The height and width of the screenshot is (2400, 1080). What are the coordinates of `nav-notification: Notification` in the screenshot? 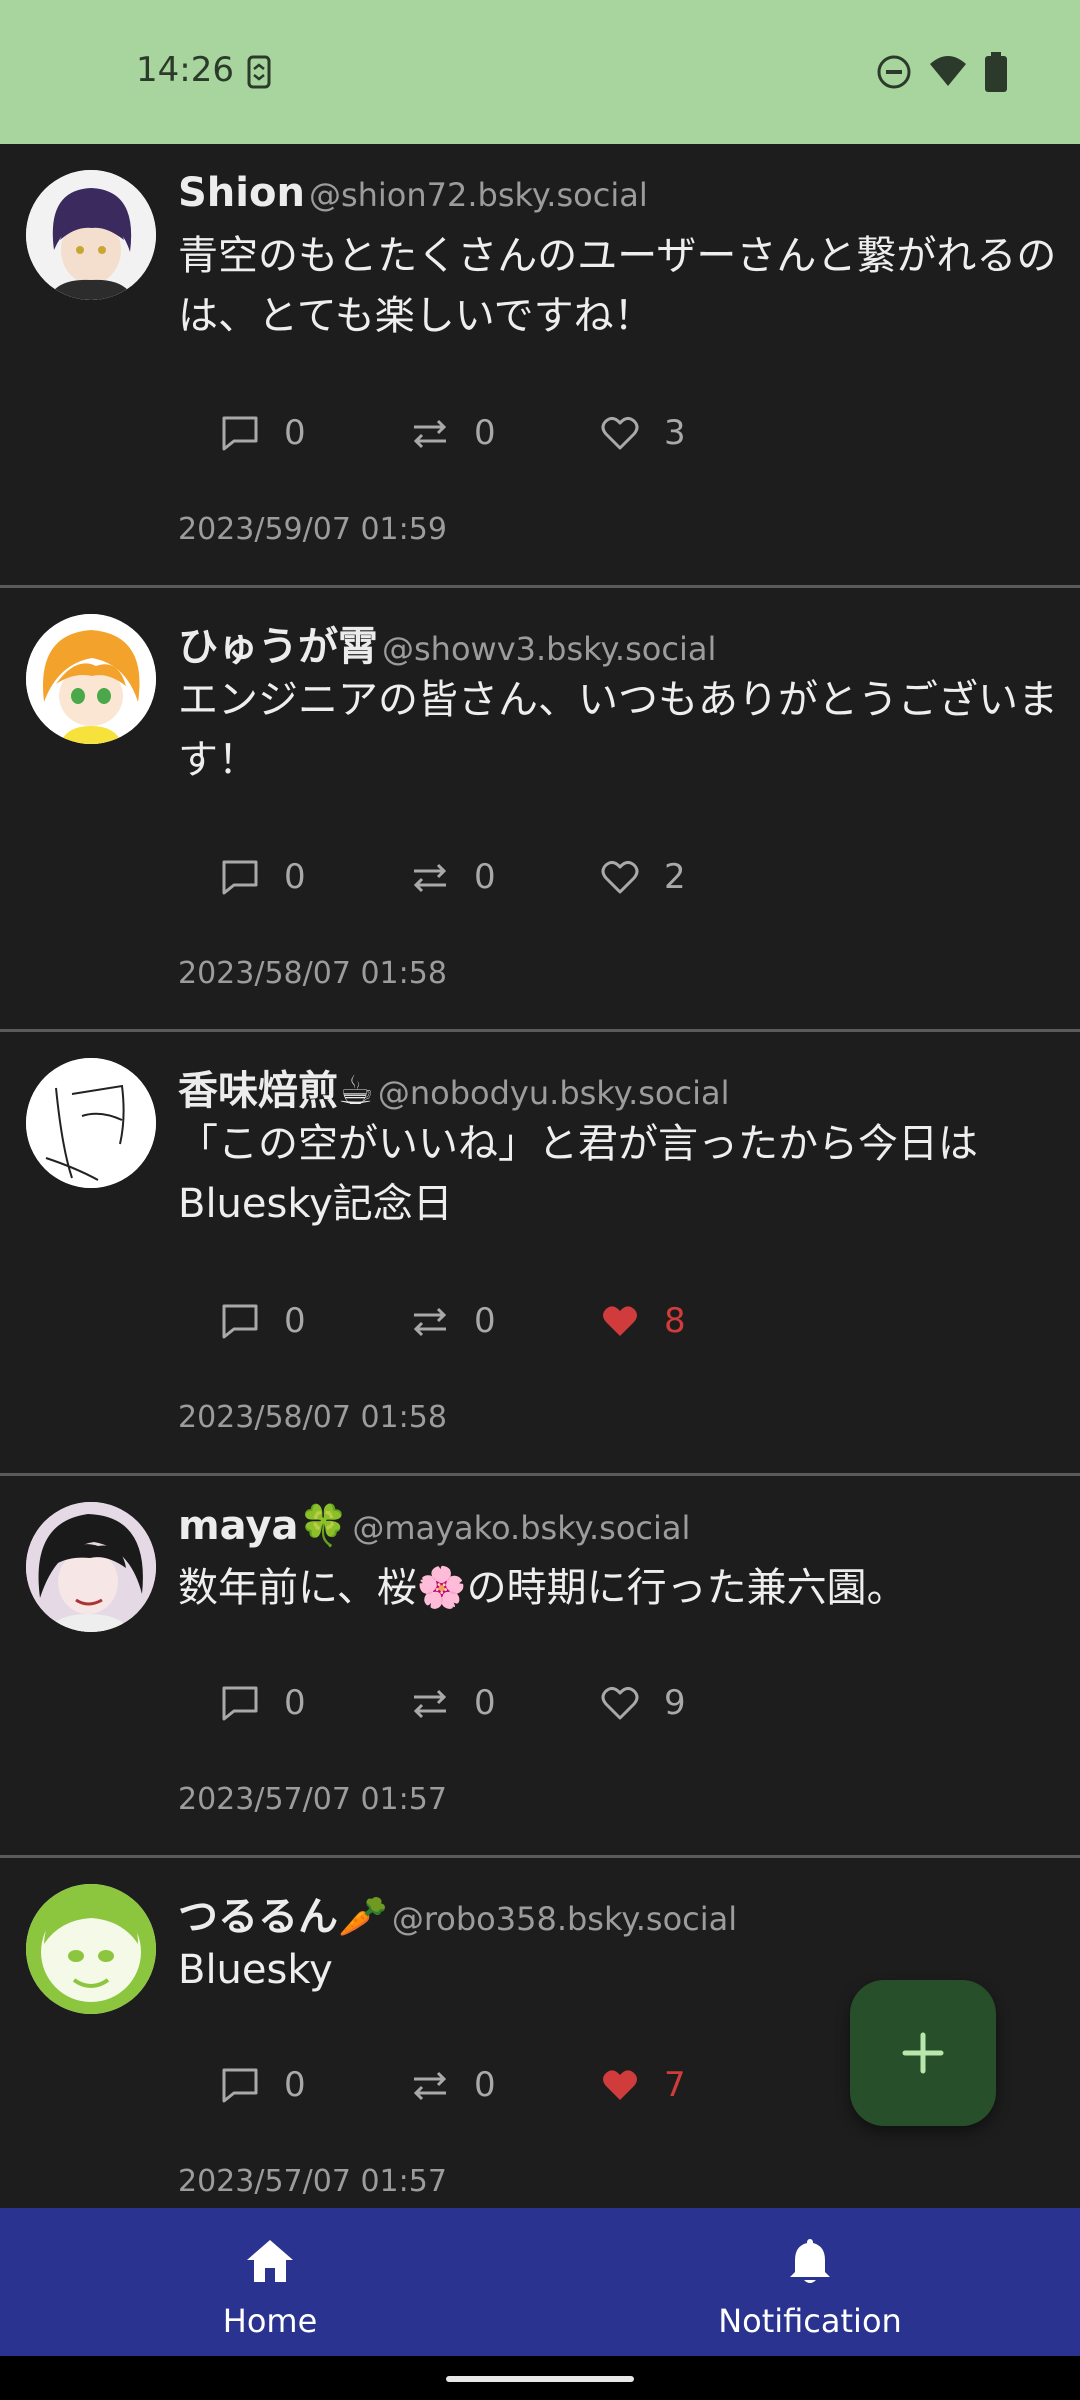 It's located at (810, 2282).